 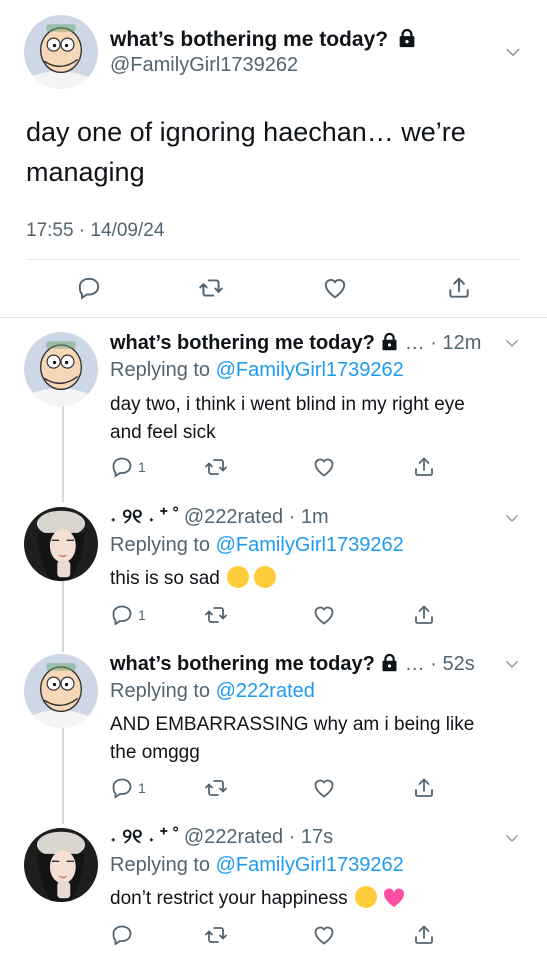 What do you see at coordinates (265, 691) in the screenshot?
I see `replying-to-link: @222rated` at bounding box center [265, 691].